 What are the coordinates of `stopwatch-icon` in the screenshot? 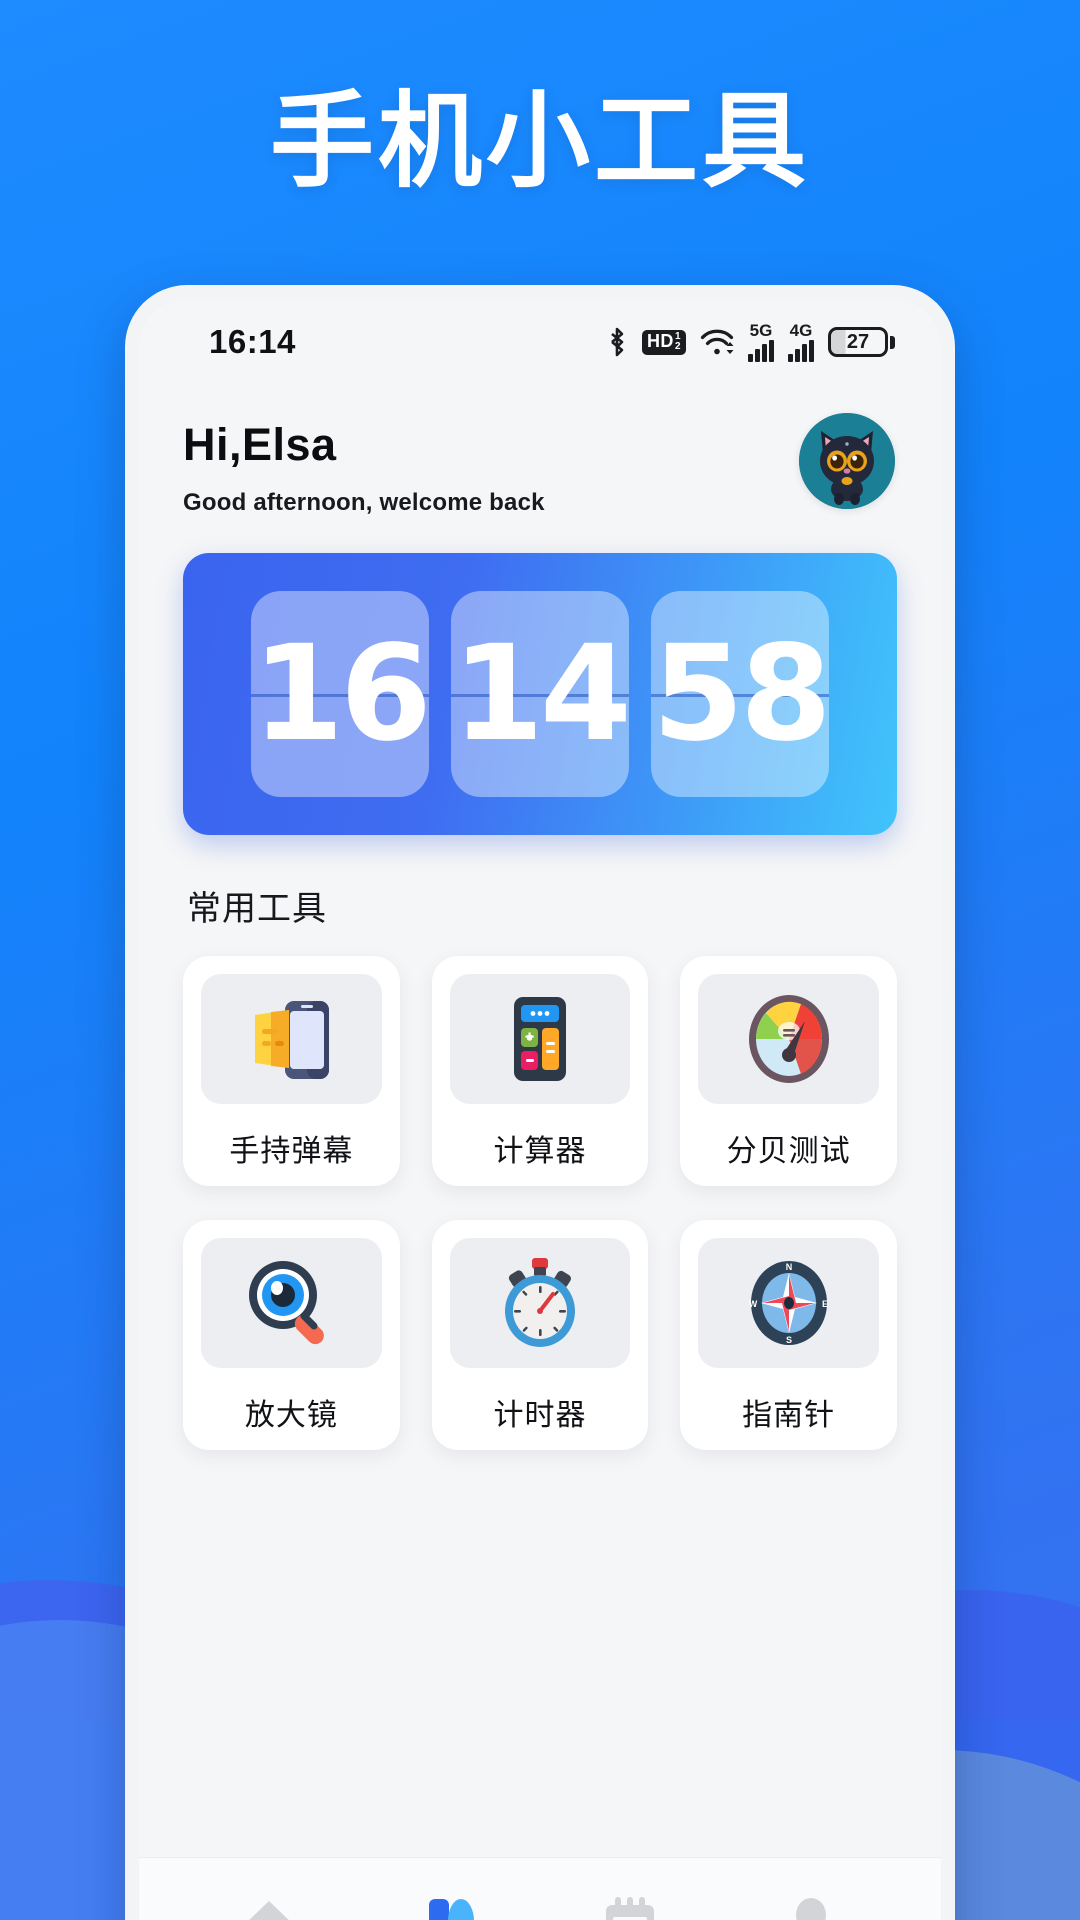 It's located at (539, 1302).